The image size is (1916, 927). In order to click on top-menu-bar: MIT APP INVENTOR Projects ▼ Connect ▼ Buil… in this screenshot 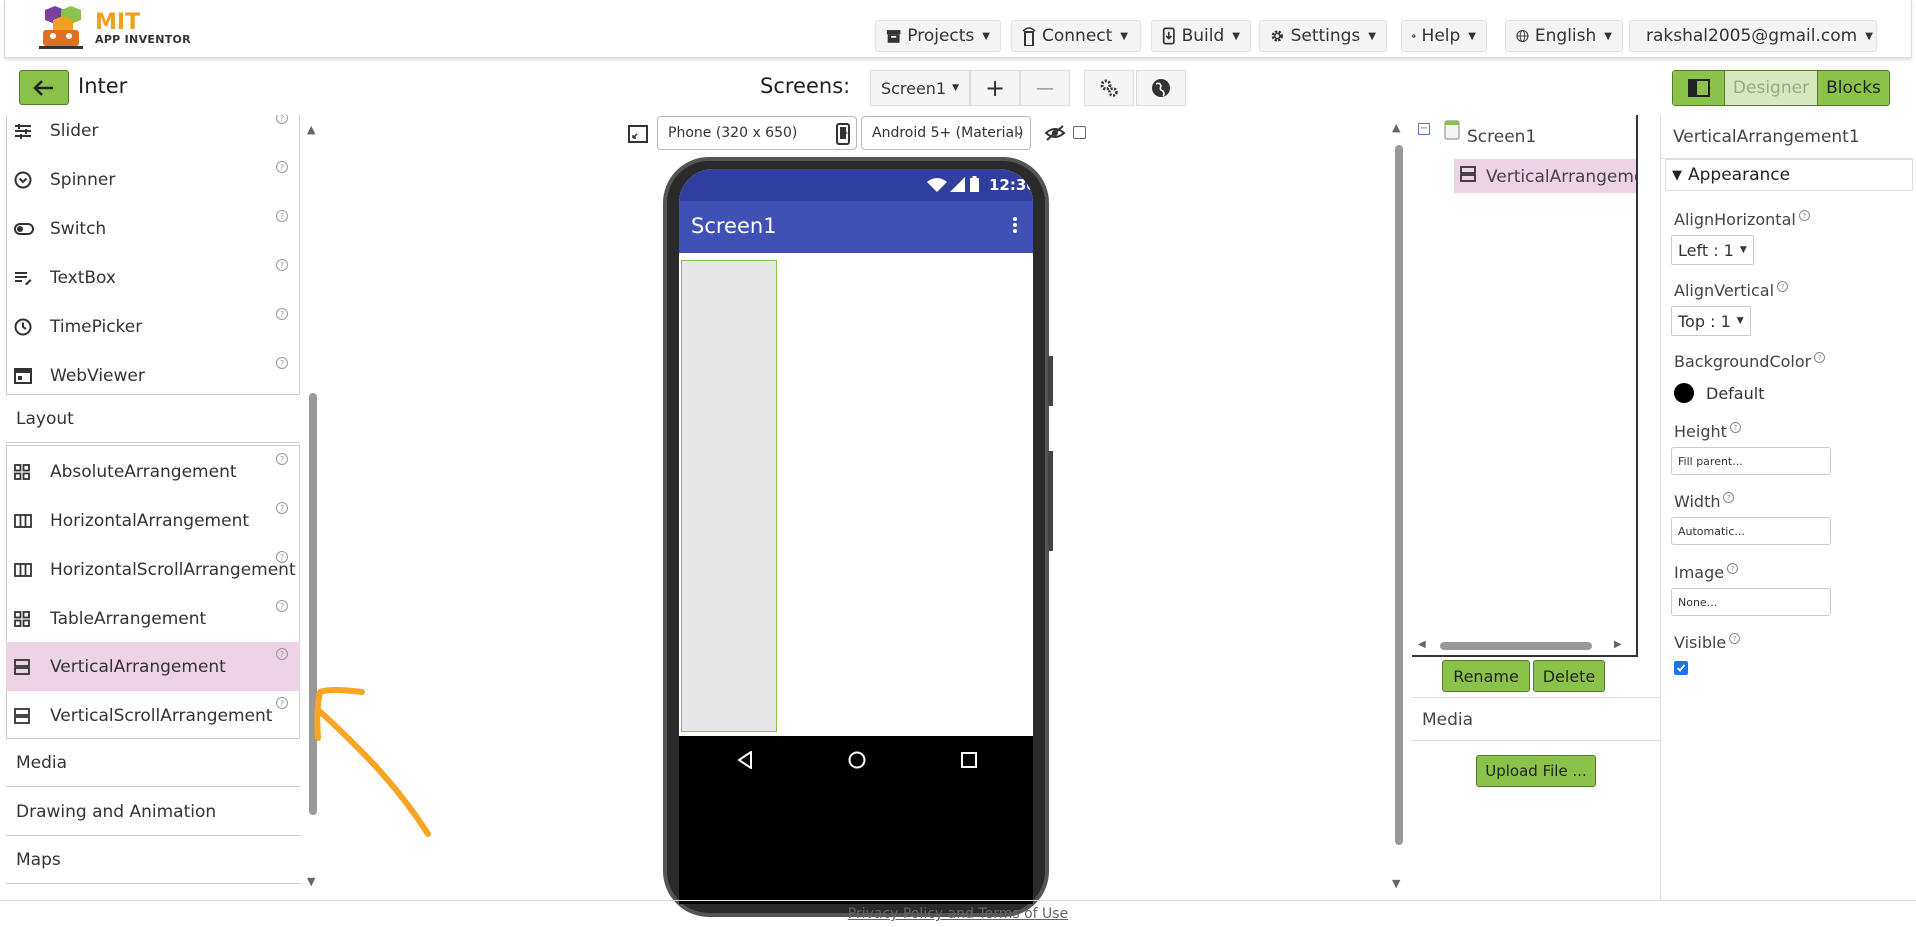, I will do `click(958, 29)`.